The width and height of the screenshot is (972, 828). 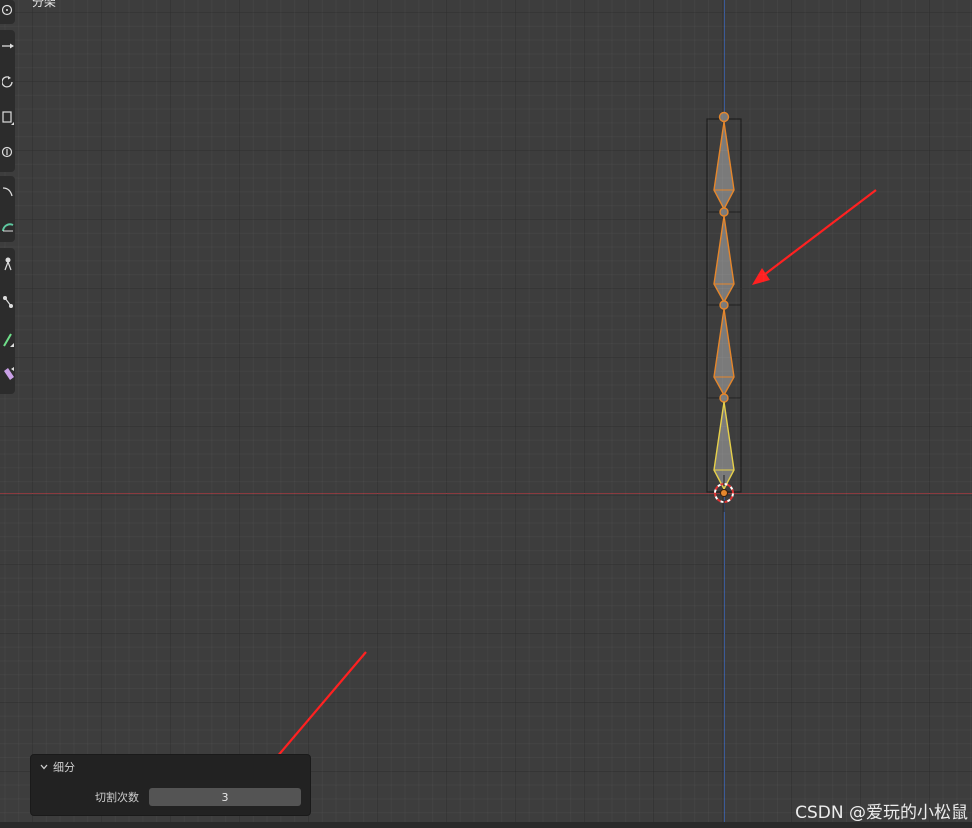 I want to click on annotate-icon, so click(x=7, y=192).